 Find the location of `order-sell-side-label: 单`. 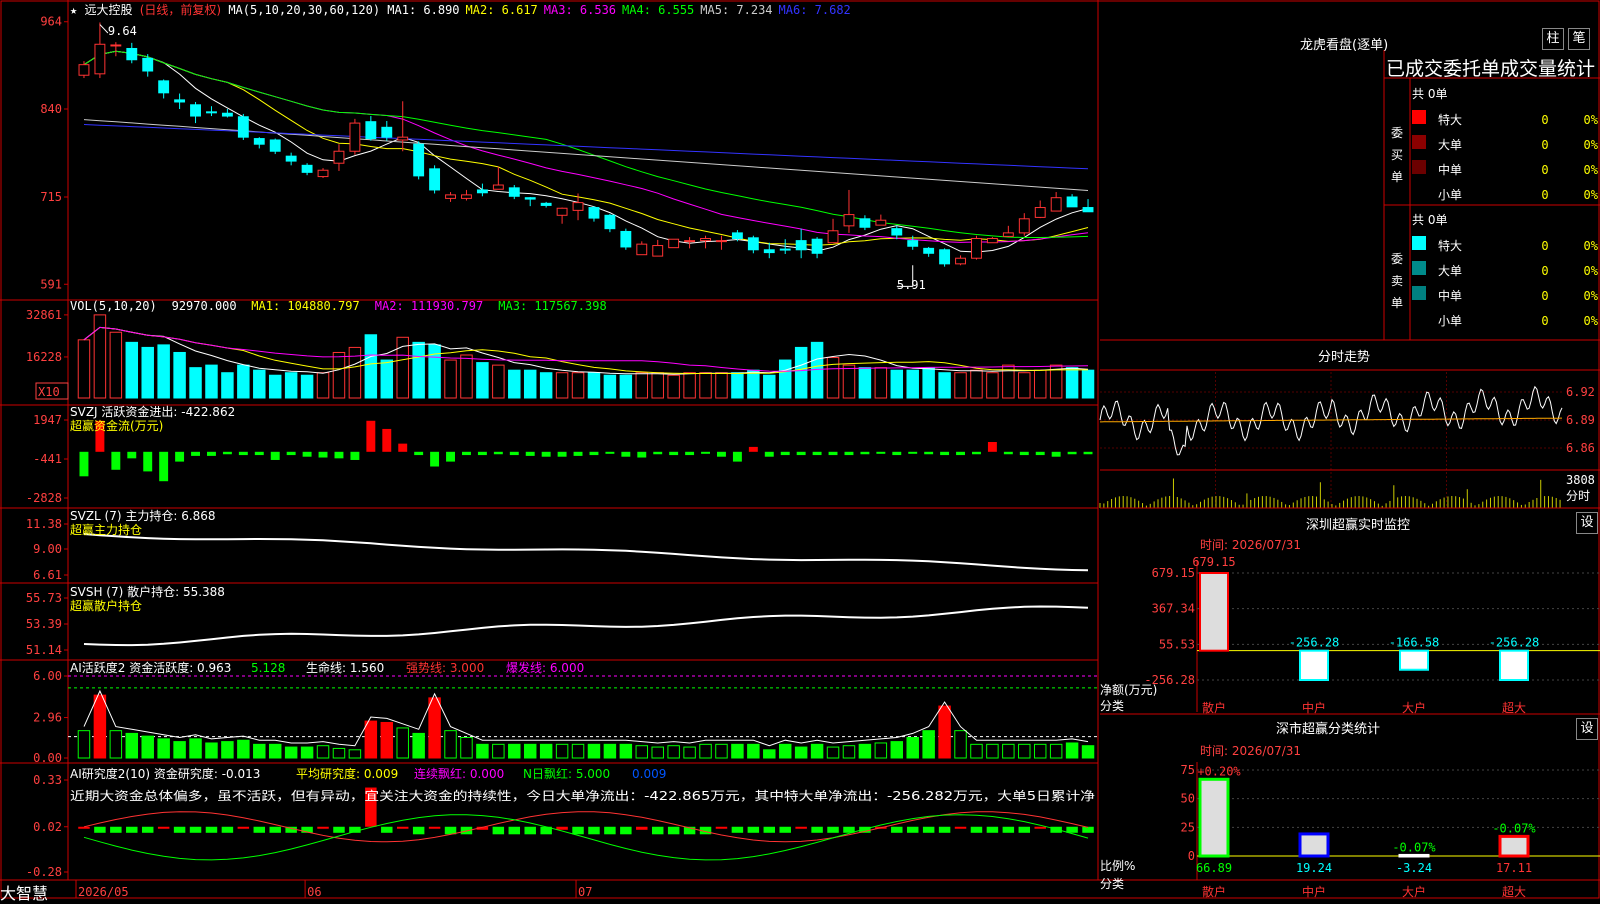

order-sell-side-label: 单 is located at coordinates (1397, 303).